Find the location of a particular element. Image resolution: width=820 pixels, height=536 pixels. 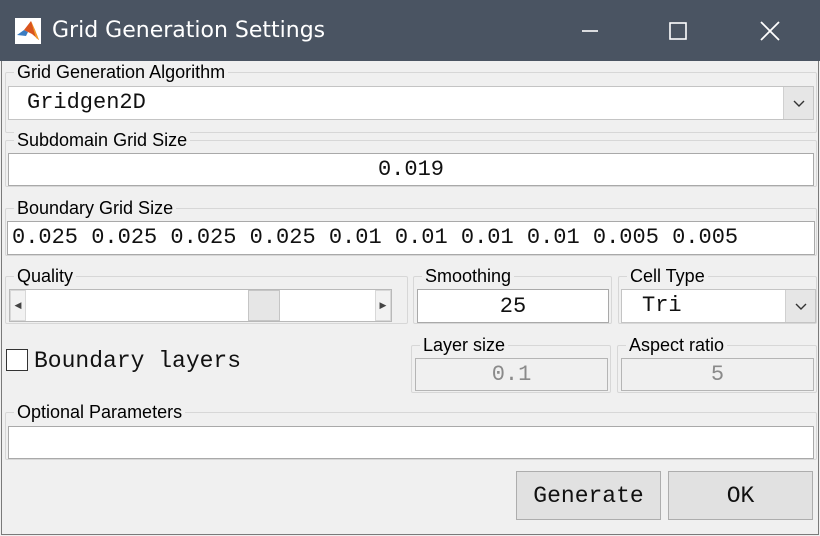

layer-size-group: Layer size 0.1 is located at coordinates (511, 364).